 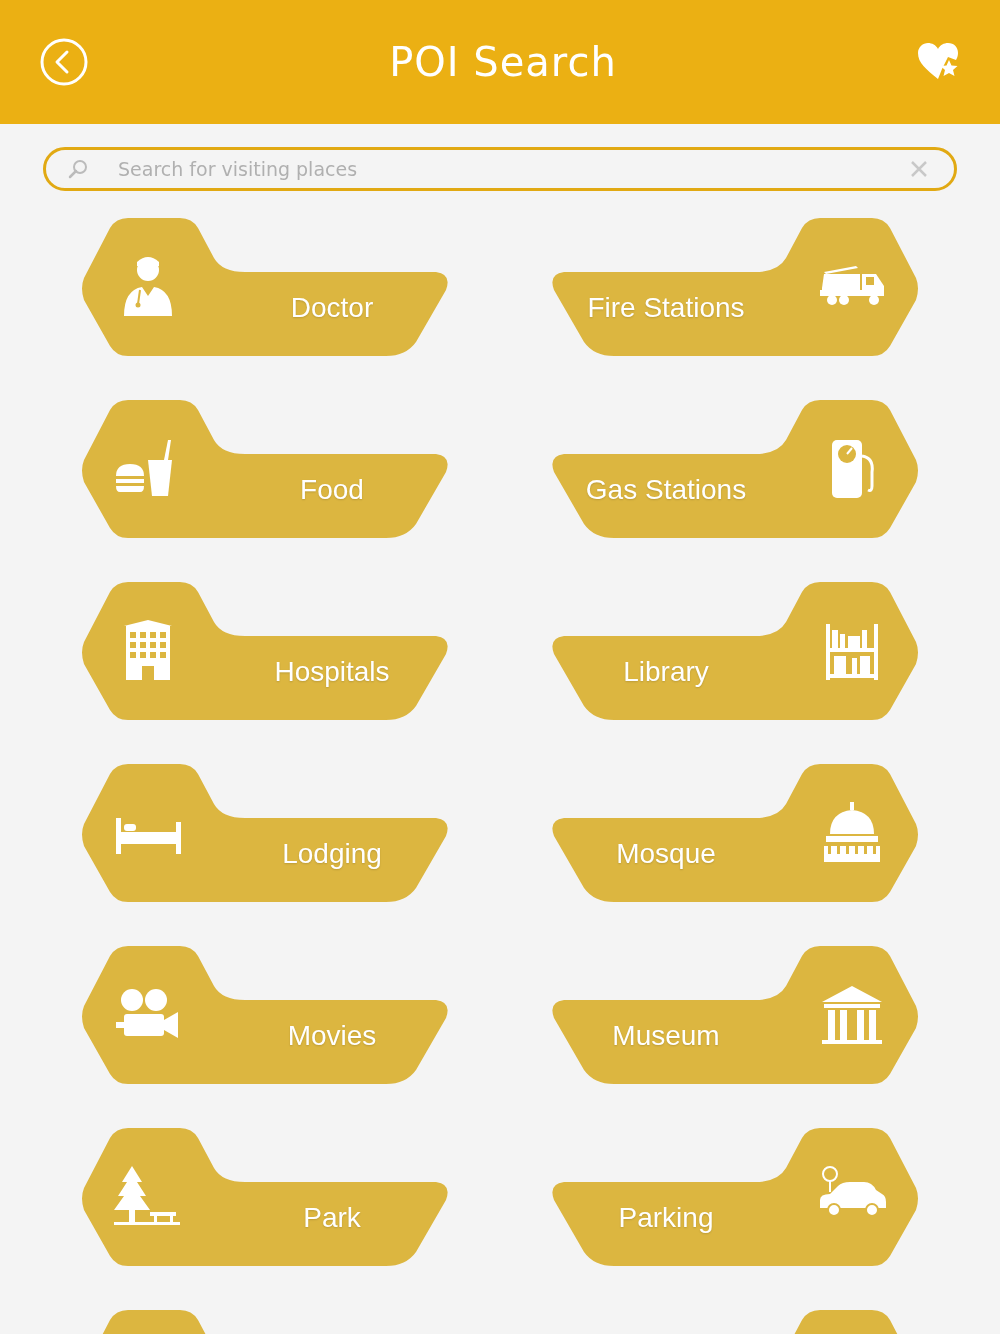 What do you see at coordinates (264, 287) in the screenshot?
I see `category-button: Doctor` at bounding box center [264, 287].